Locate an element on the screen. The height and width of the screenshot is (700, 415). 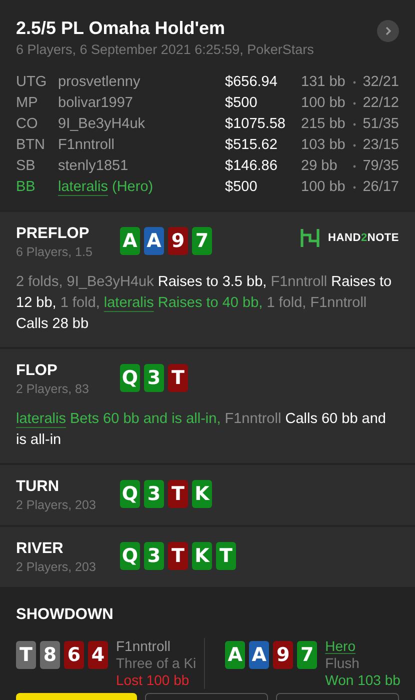
street-title: PREFLOP is located at coordinates (53, 234).